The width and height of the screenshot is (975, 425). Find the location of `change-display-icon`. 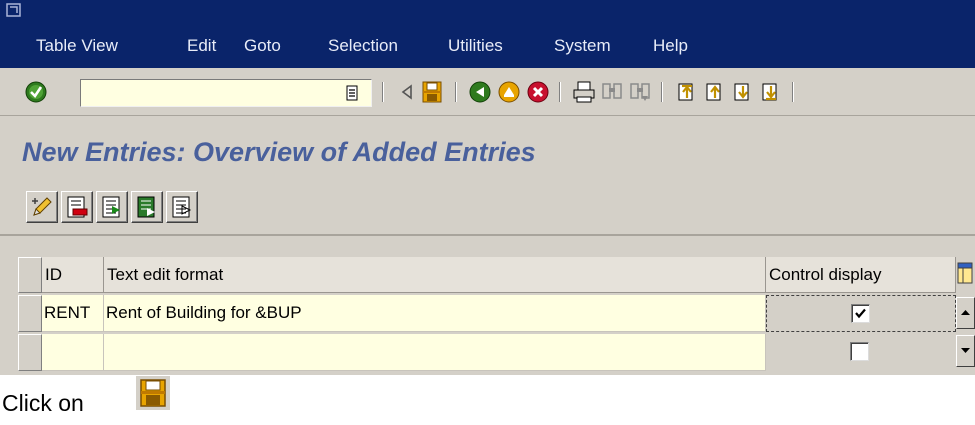

change-display-icon is located at coordinates (42, 206).